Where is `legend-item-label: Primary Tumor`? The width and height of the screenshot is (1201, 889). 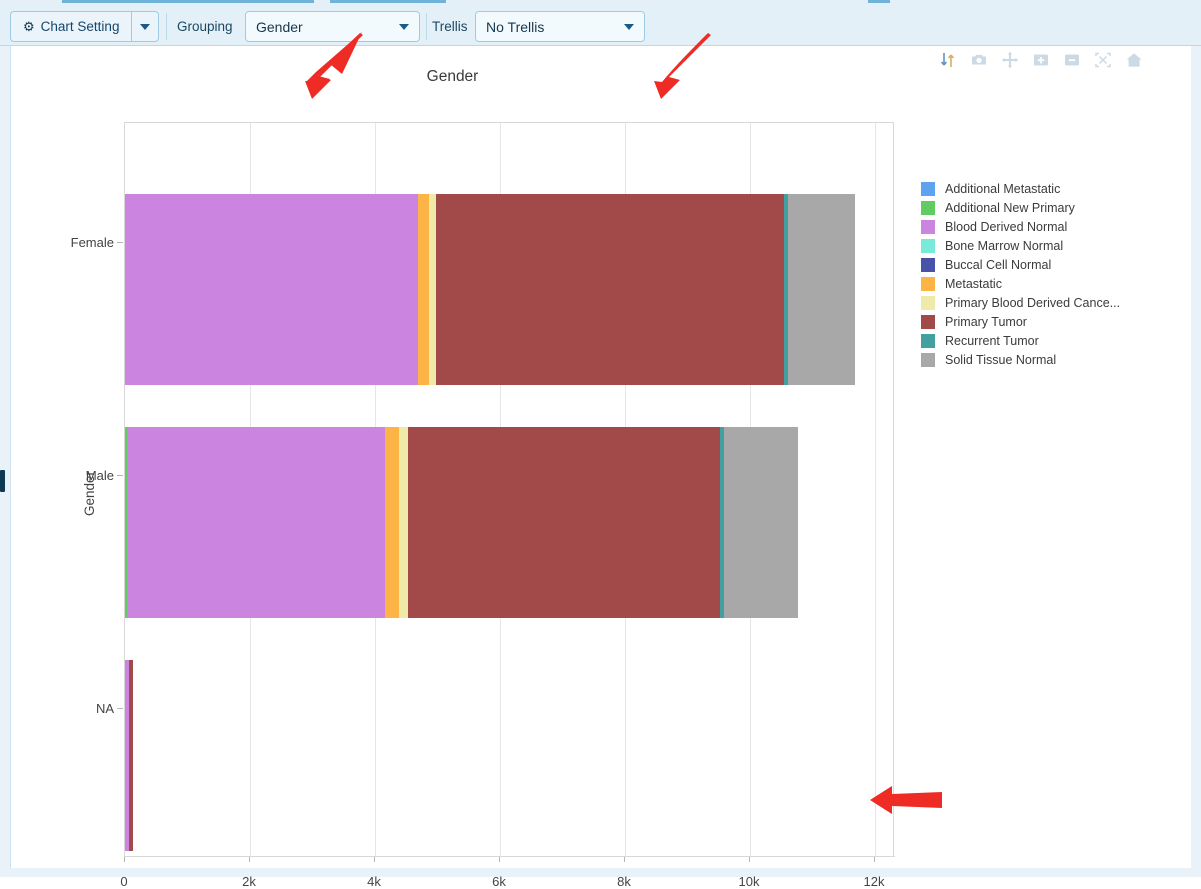
legend-item-label: Primary Tumor is located at coordinates (986, 321).